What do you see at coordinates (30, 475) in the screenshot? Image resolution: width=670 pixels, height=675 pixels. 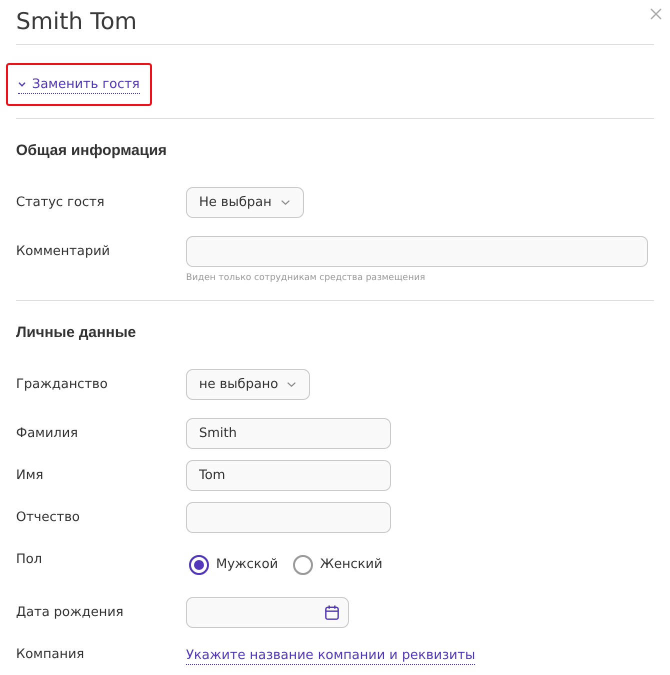 I see `field-label: Имя` at bounding box center [30, 475].